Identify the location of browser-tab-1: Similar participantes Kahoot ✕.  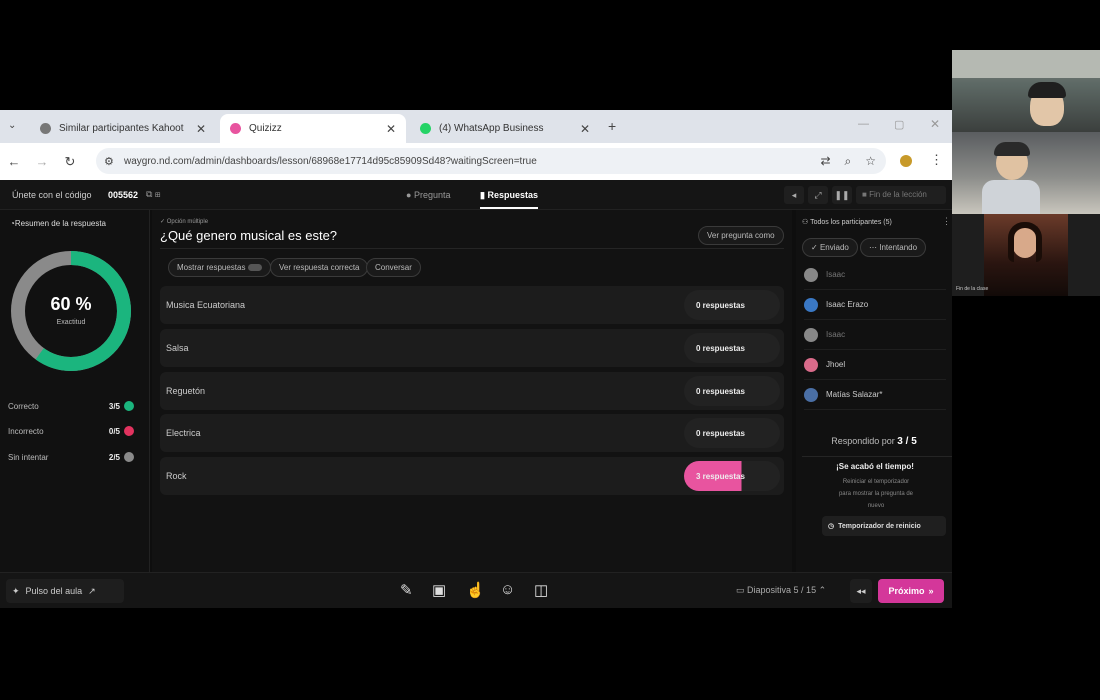
(123, 128).